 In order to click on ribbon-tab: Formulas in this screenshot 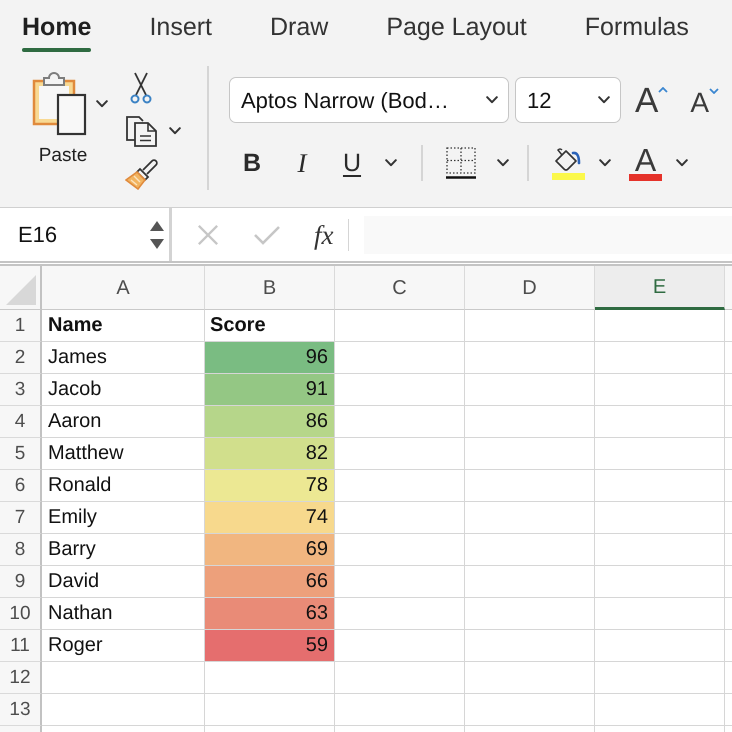, I will do `click(636, 32)`.